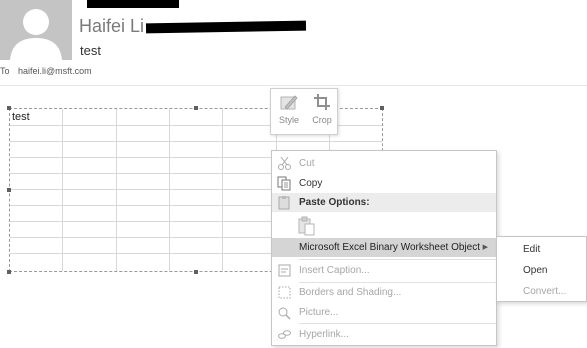 The image size is (587, 348). What do you see at coordinates (384, 183) in the screenshot?
I see `menu-item-copy: Copy` at bounding box center [384, 183].